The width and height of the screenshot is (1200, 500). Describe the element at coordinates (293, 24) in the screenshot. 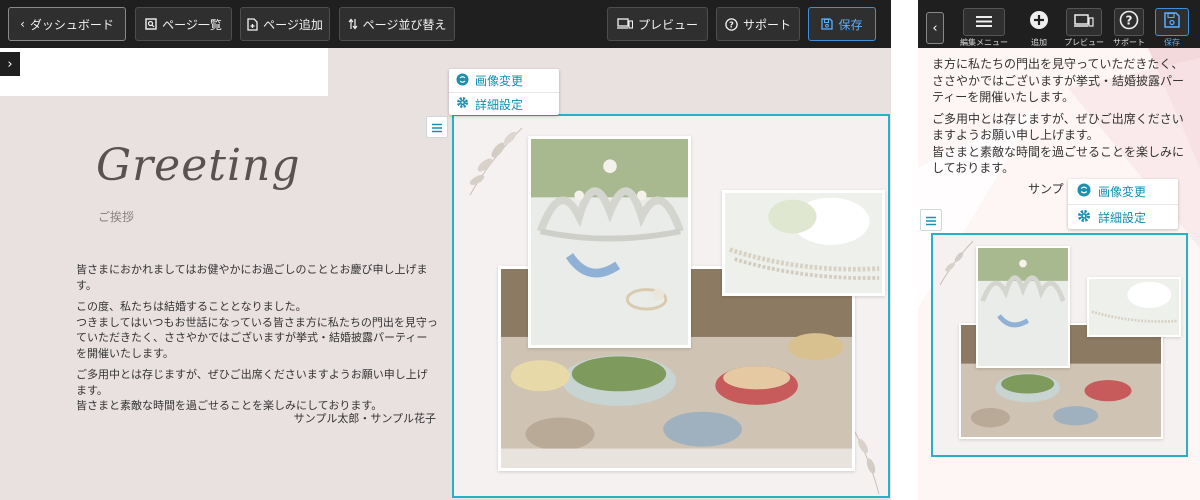

I see `add-page-label: ページ追加` at that location.